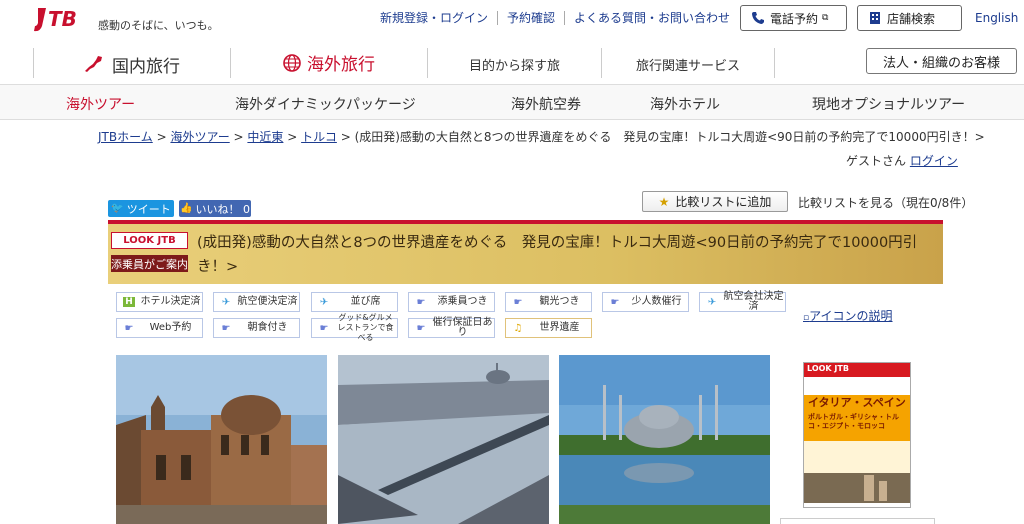  I want to click on main-nav: 国内旅行 海外旅行 目的から探す旅 旅行関連サービス 法人・組織のお客様, so click(512, 64).